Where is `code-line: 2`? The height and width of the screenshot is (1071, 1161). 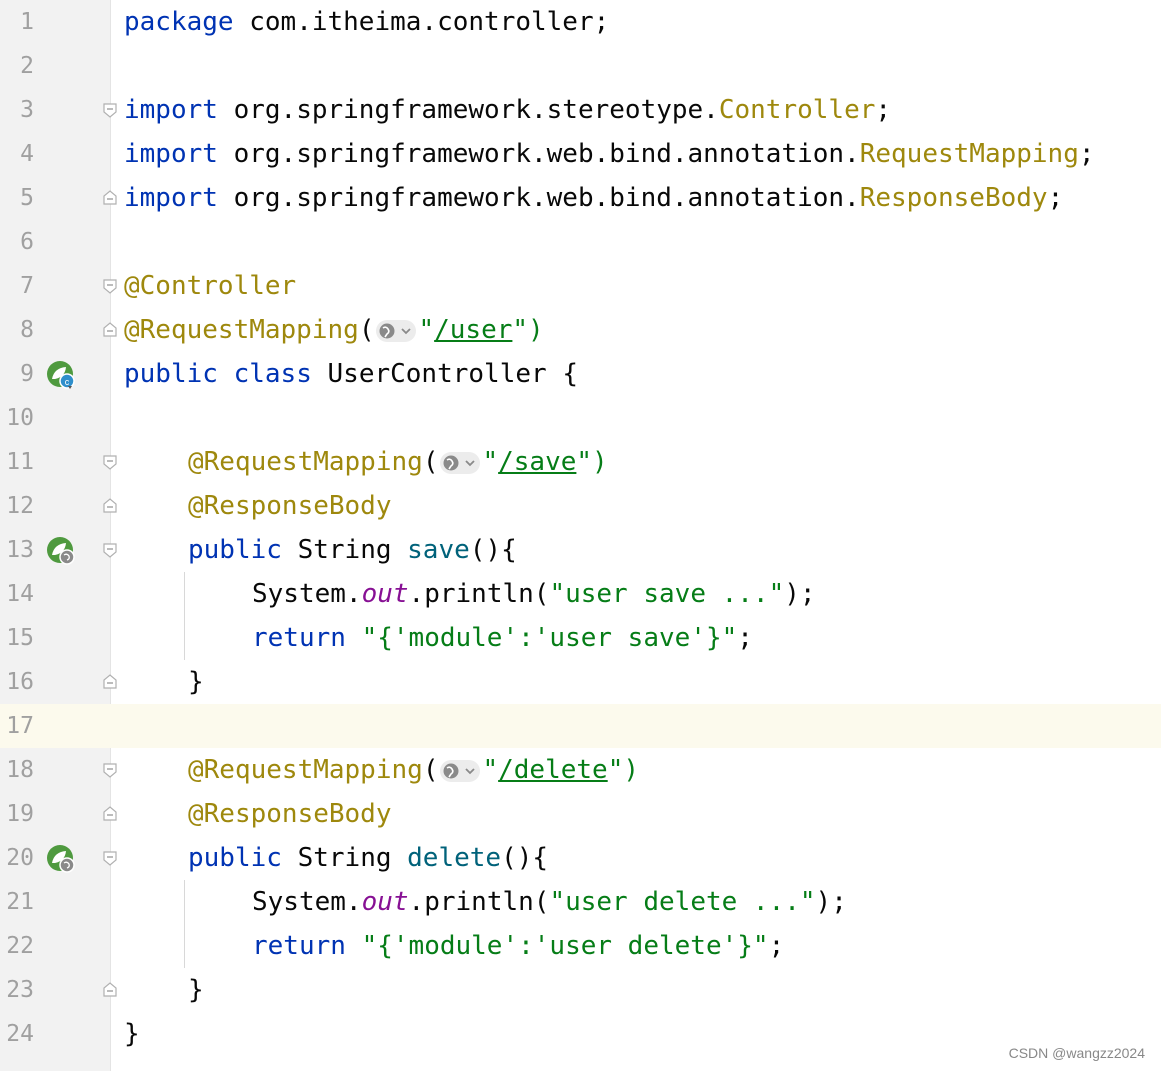 code-line: 2 is located at coordinates (580, 66).